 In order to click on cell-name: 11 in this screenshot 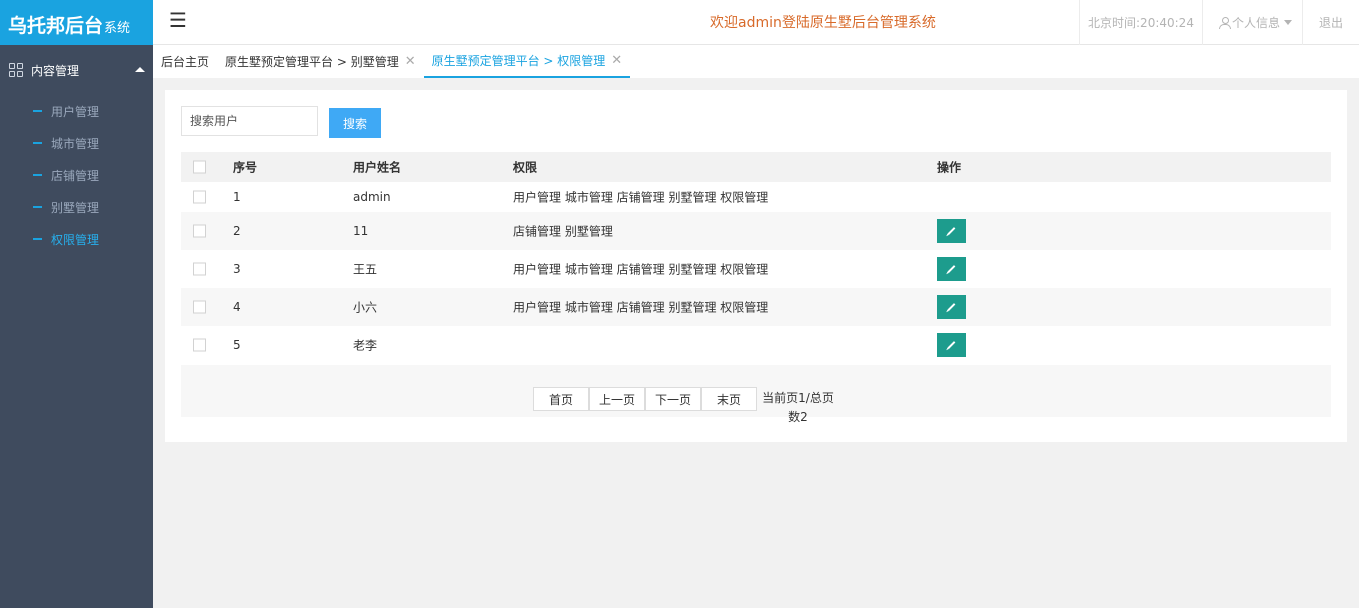, I will do `click(361, 231)`.